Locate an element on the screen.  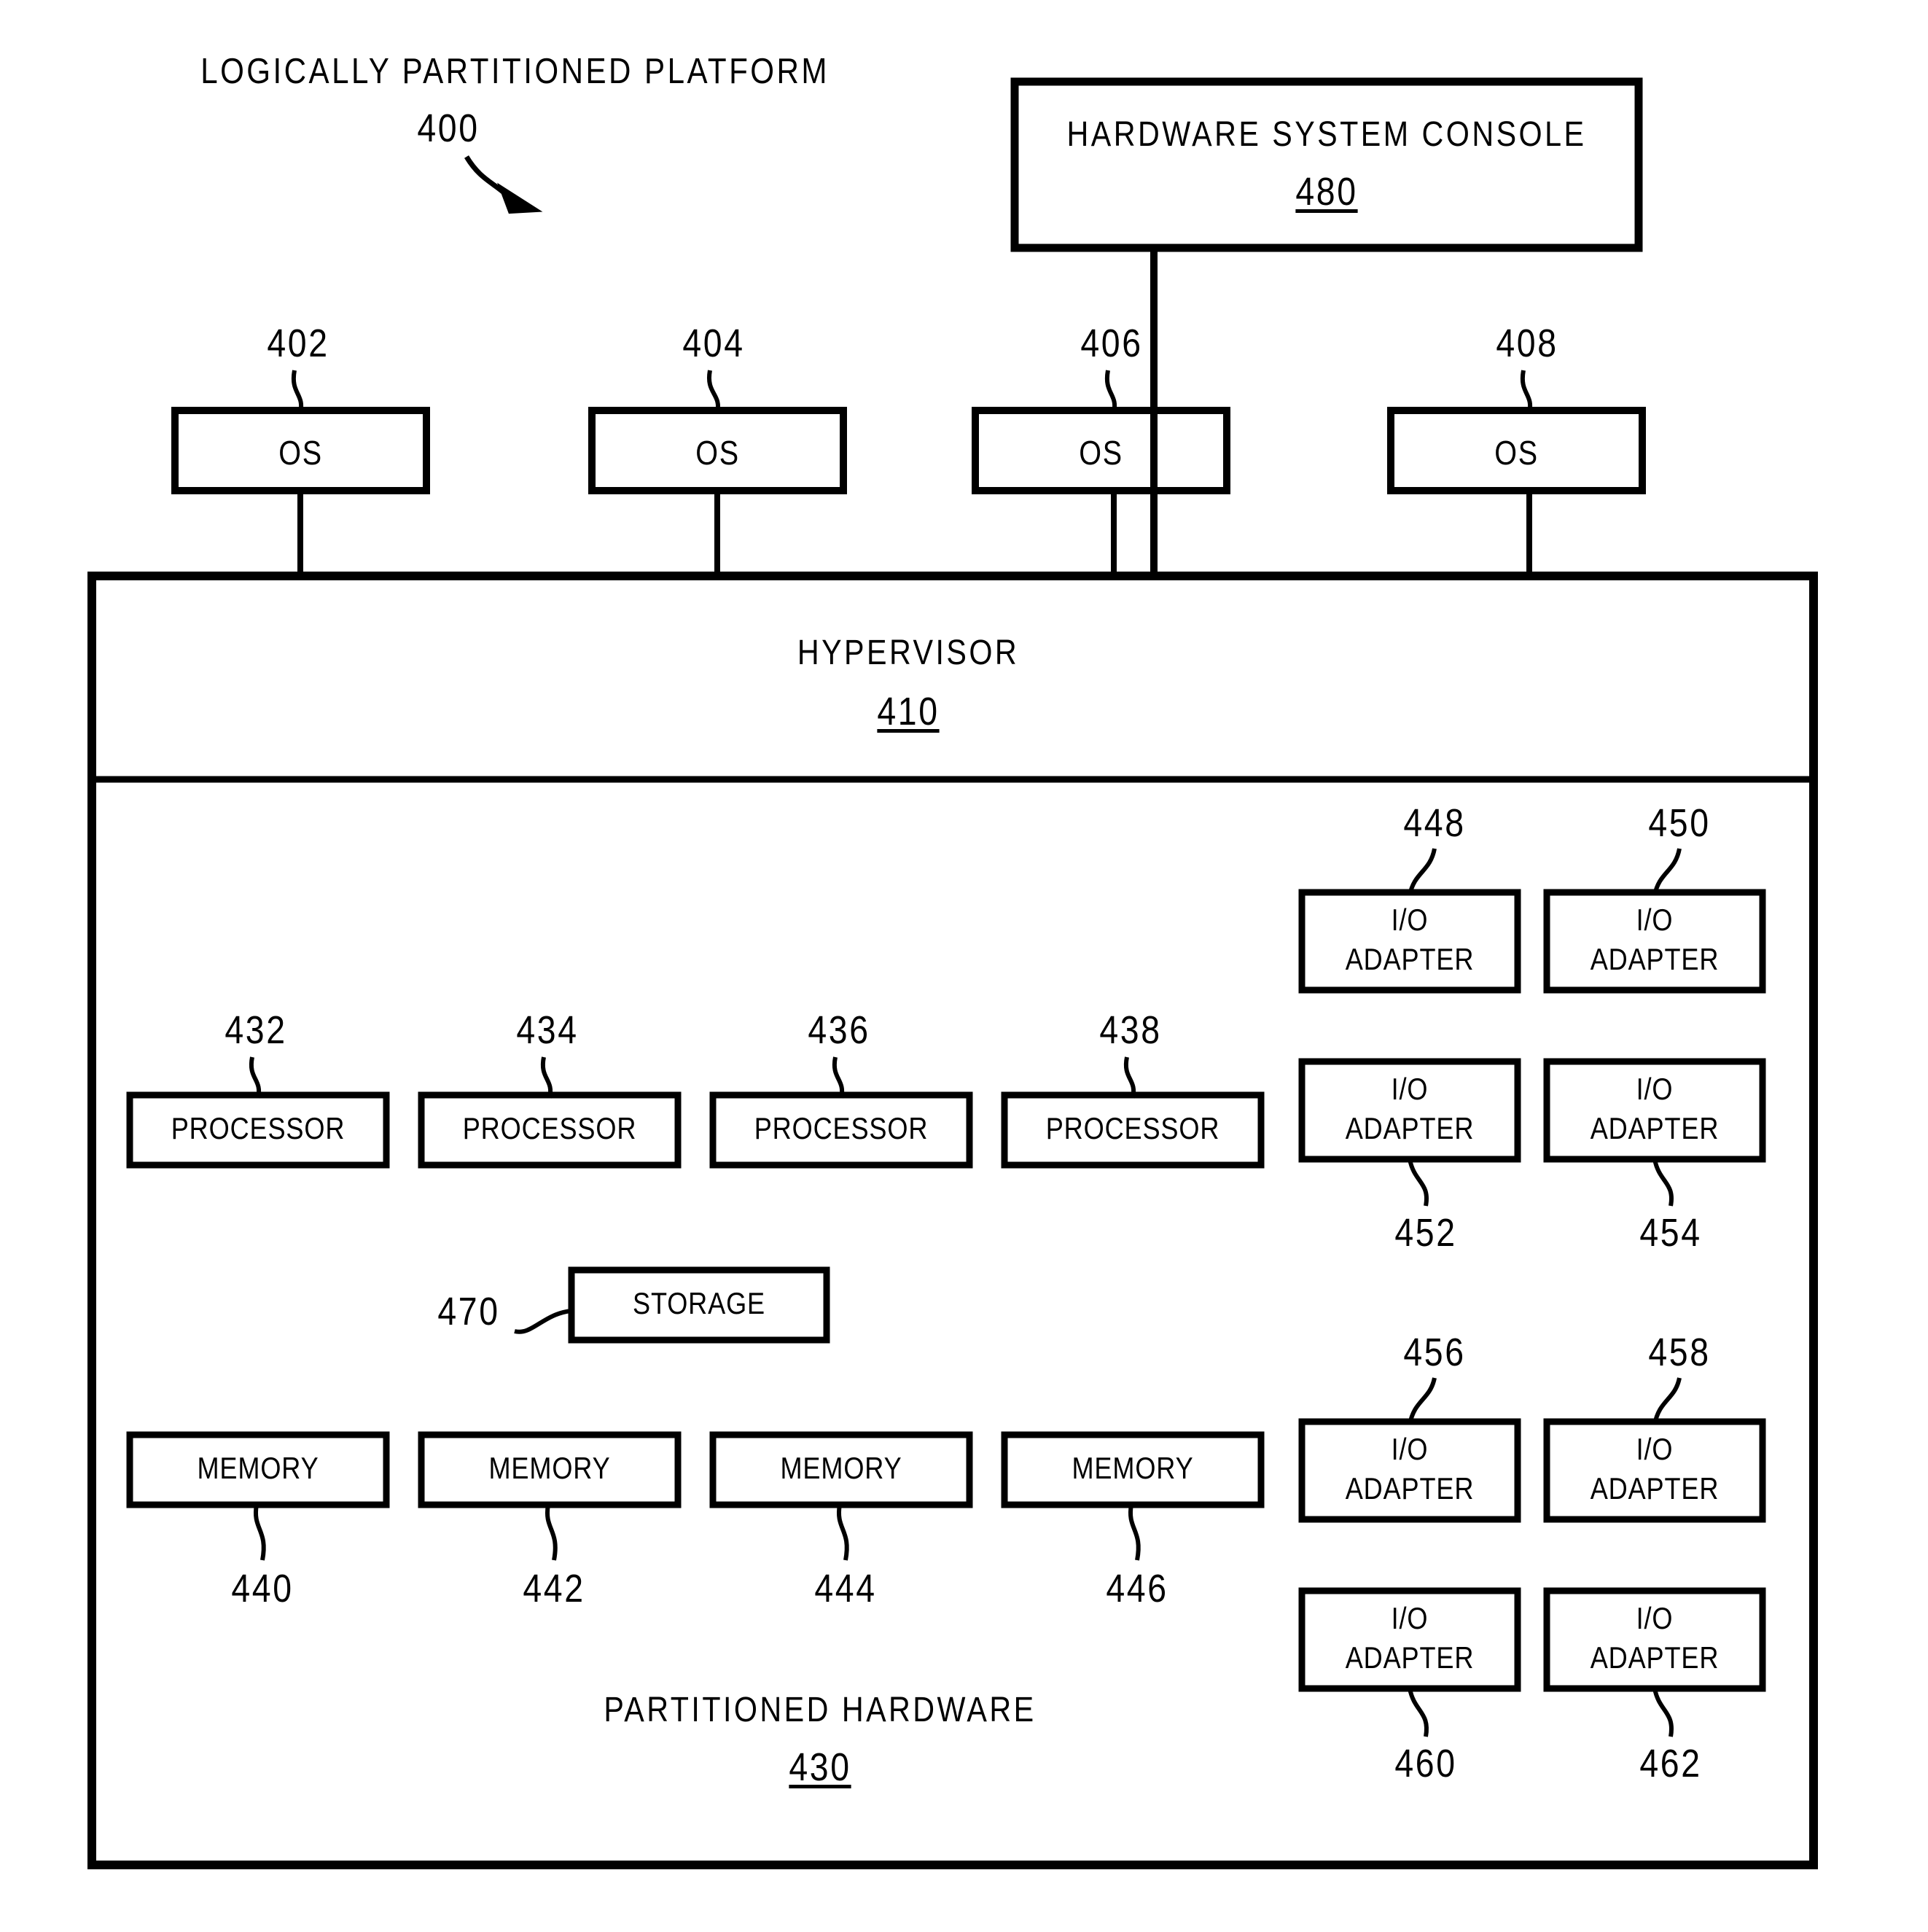
io-adapter-line2-452: ADAPTER is located at coordinates (1410, 1128).